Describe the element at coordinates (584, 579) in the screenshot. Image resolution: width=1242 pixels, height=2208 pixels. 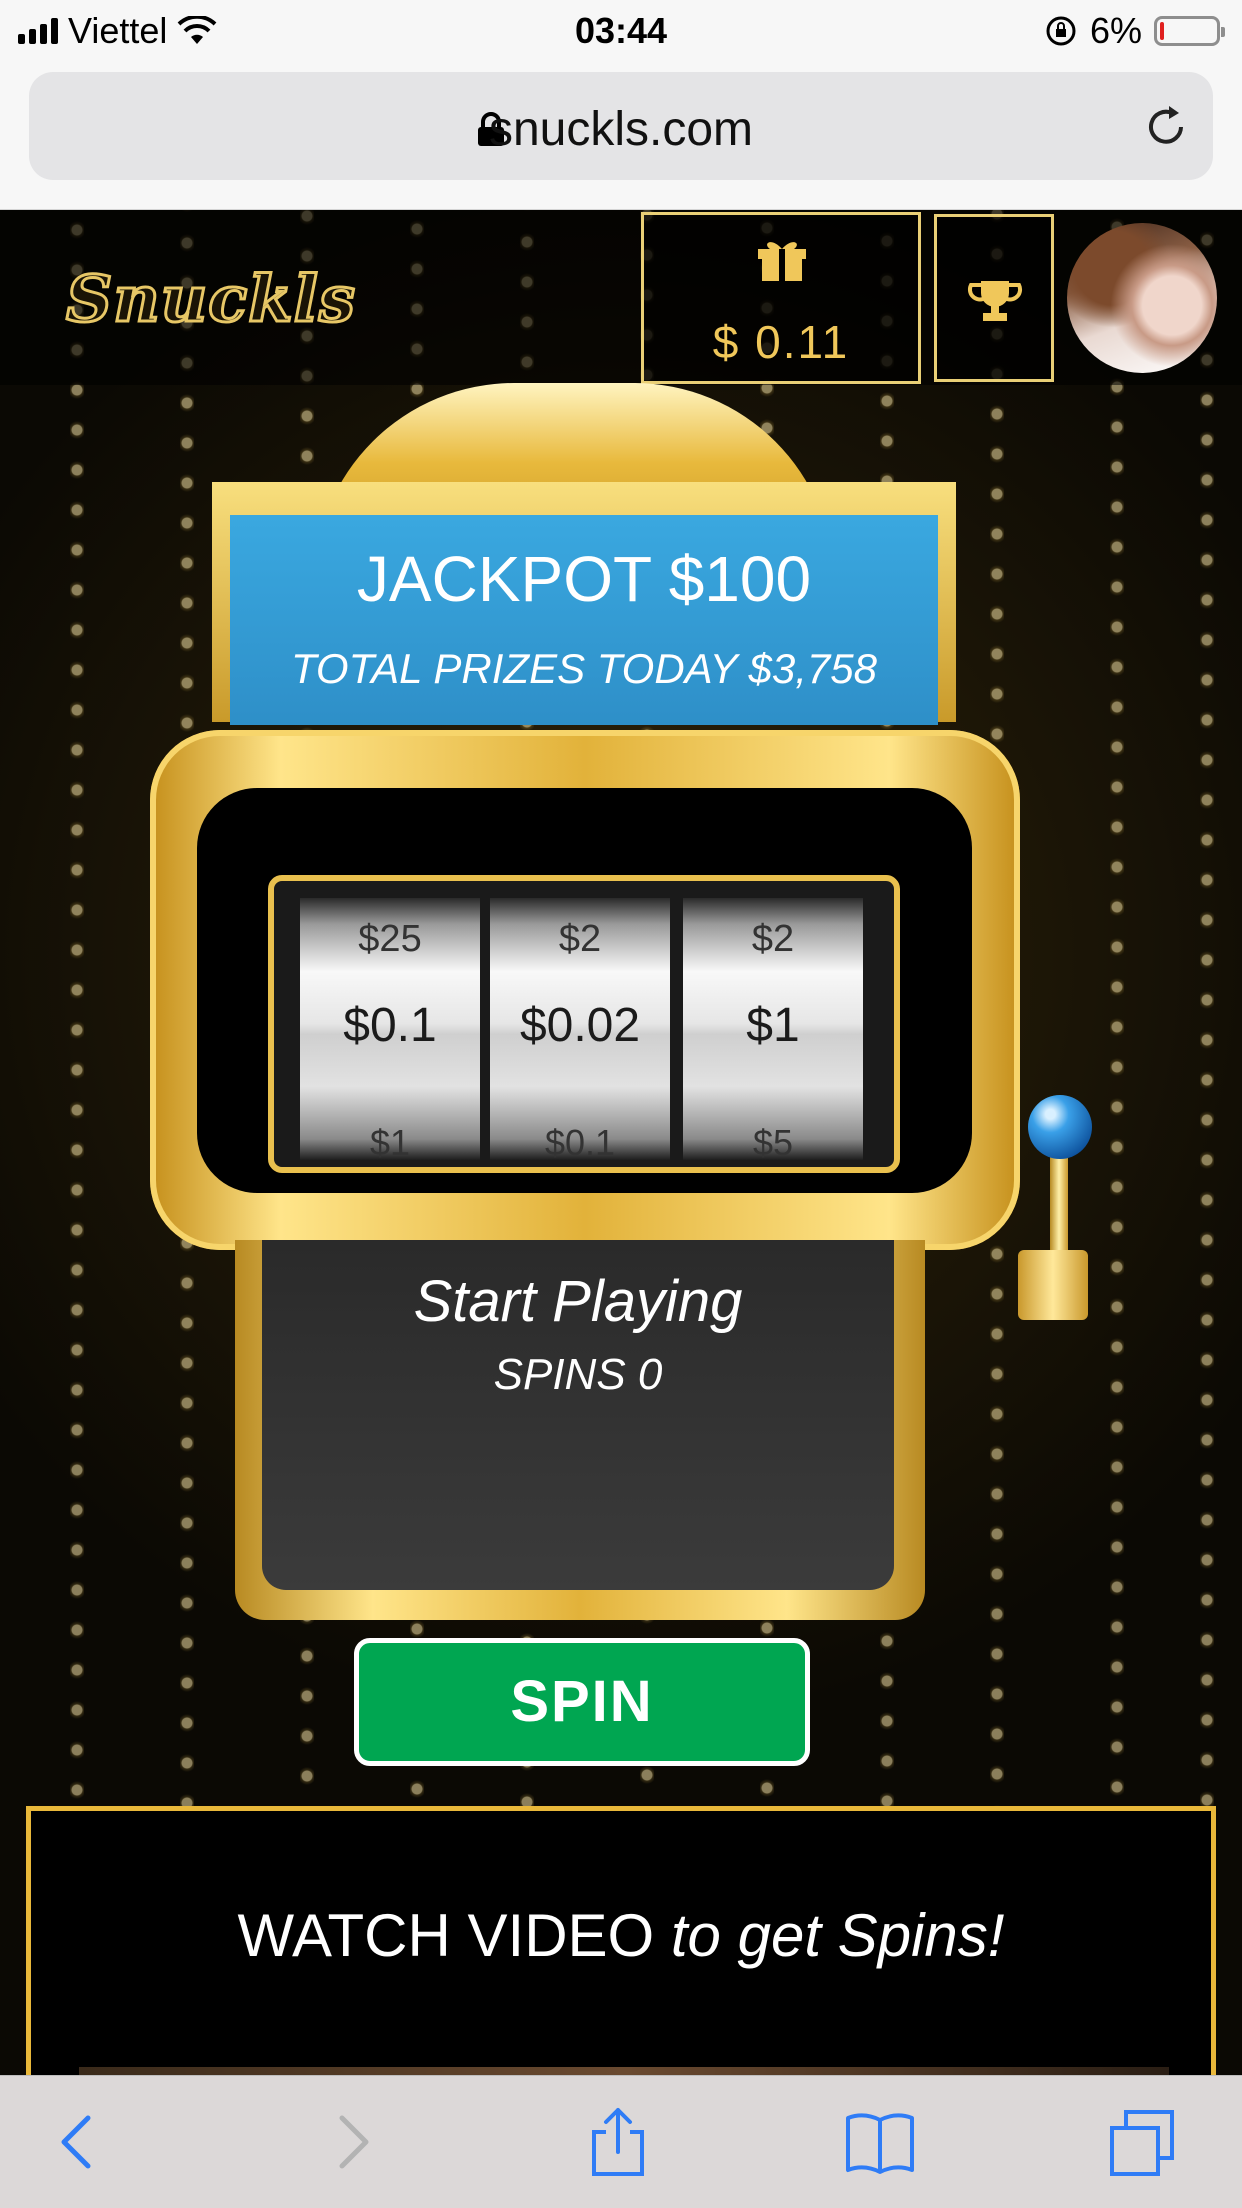
I see `jackpot-label: JACKPOT $100` at that location.